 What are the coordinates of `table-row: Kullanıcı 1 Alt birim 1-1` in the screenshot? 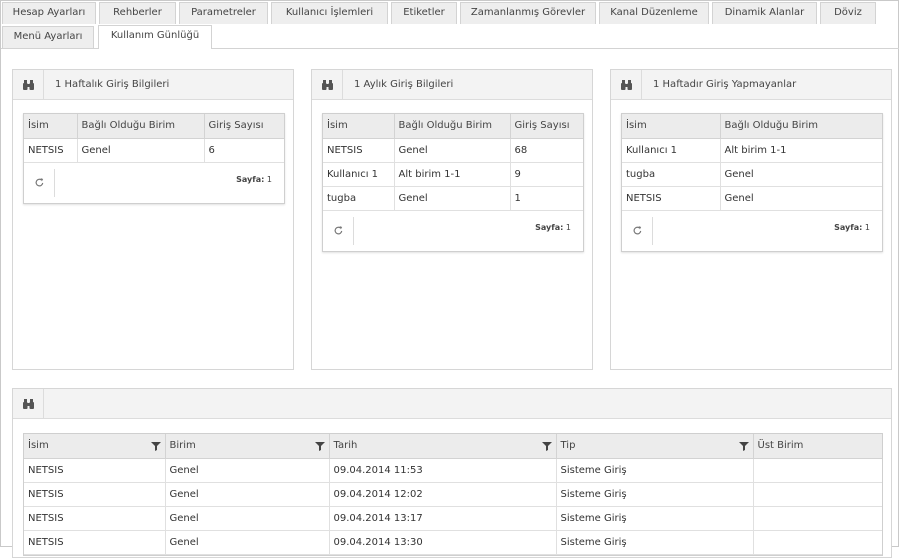 It's located at (752, 150).